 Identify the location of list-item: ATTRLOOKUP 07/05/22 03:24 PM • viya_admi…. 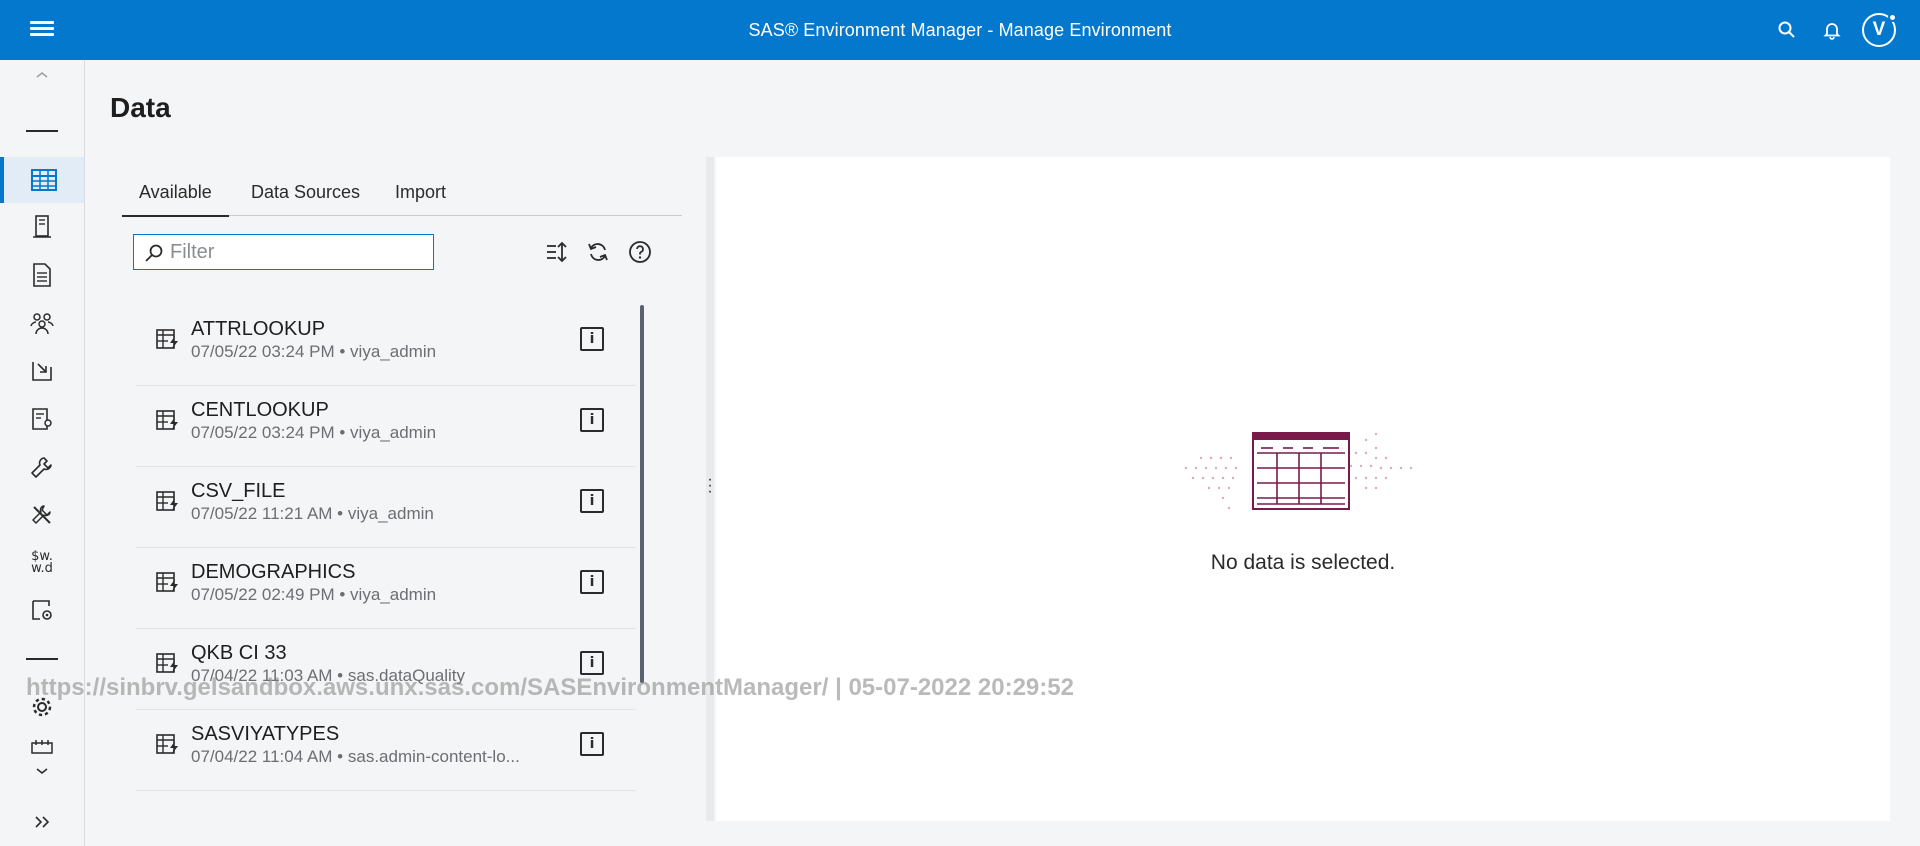
(386, 345).